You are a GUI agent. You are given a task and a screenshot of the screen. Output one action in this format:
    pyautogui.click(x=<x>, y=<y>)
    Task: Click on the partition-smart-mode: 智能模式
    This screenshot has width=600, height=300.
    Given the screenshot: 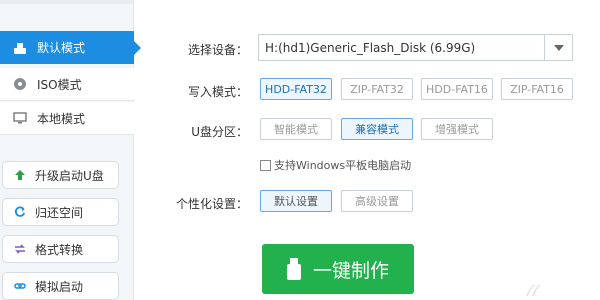 What is the action you would take?
    pyautogui.click(x=296, y=129)
    